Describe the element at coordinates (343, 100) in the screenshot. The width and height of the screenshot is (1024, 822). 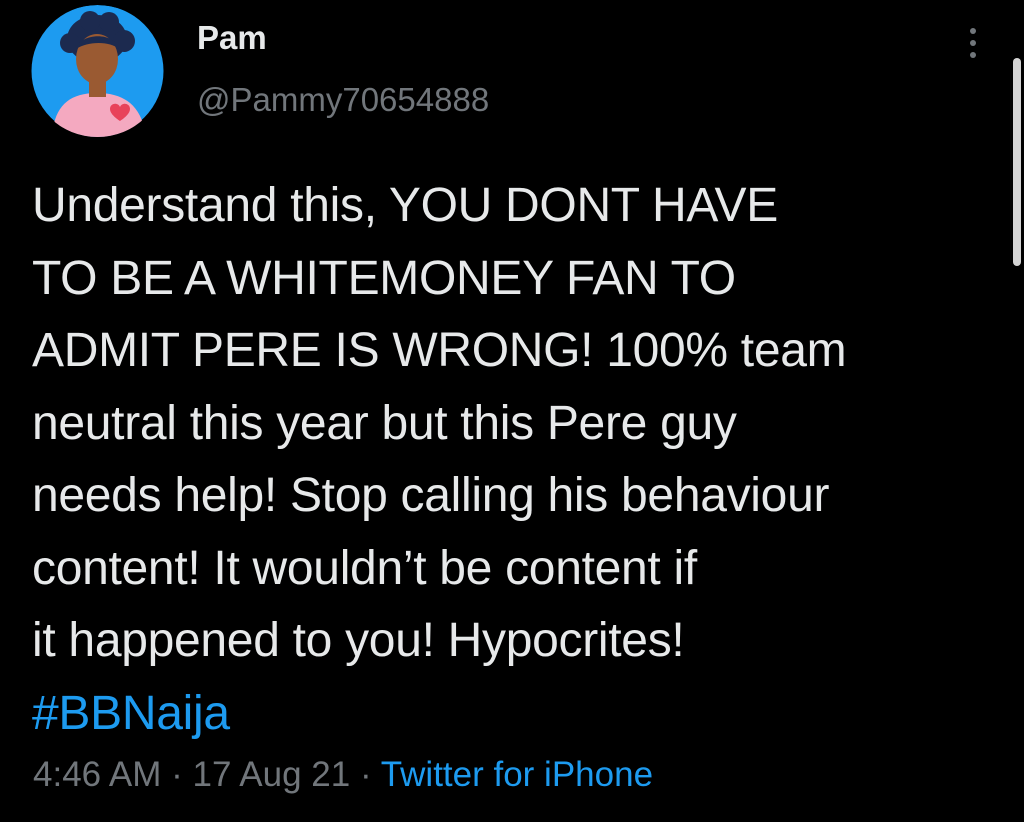
I see `author-handle: @Pammy70654888` at that location.